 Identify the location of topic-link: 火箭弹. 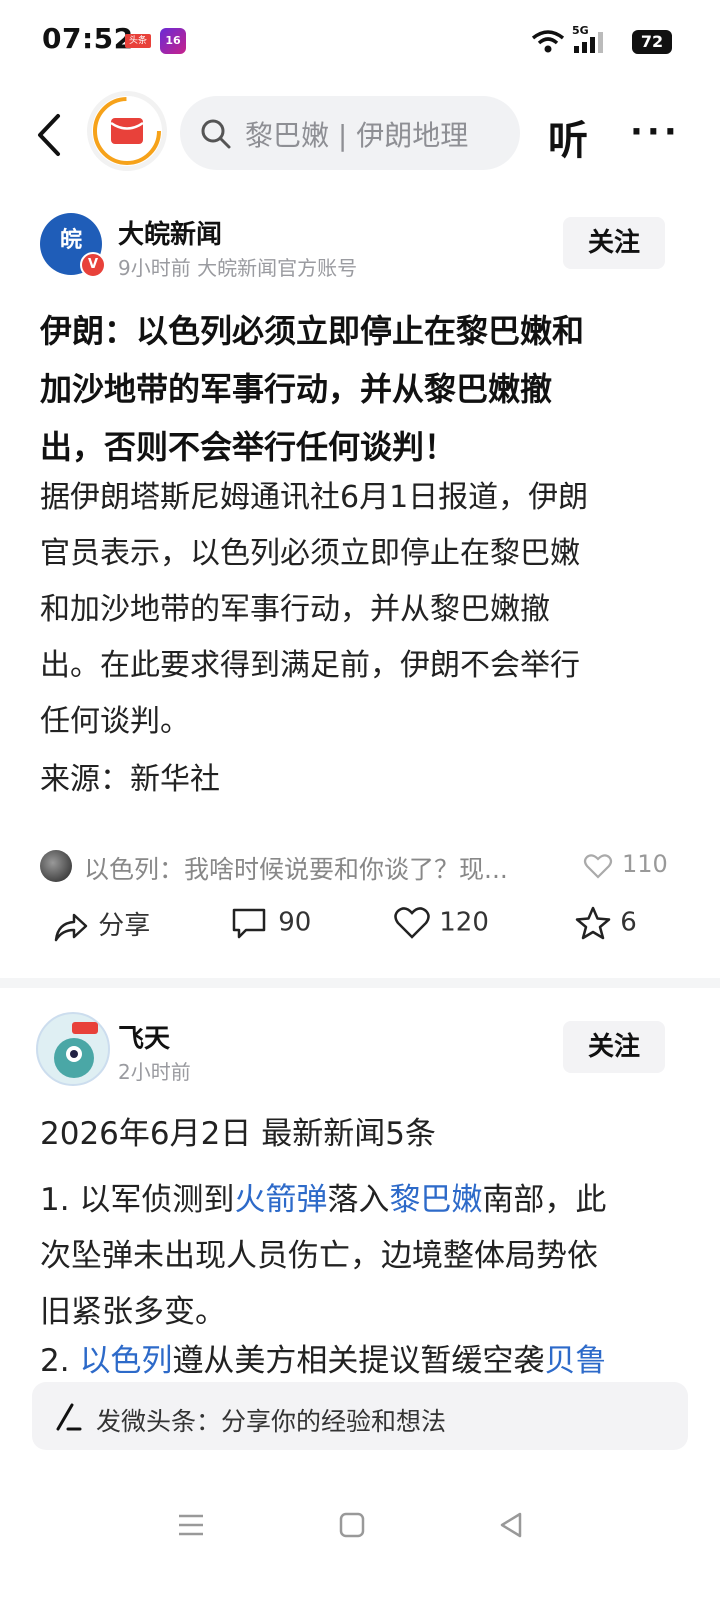
(280, 1200).